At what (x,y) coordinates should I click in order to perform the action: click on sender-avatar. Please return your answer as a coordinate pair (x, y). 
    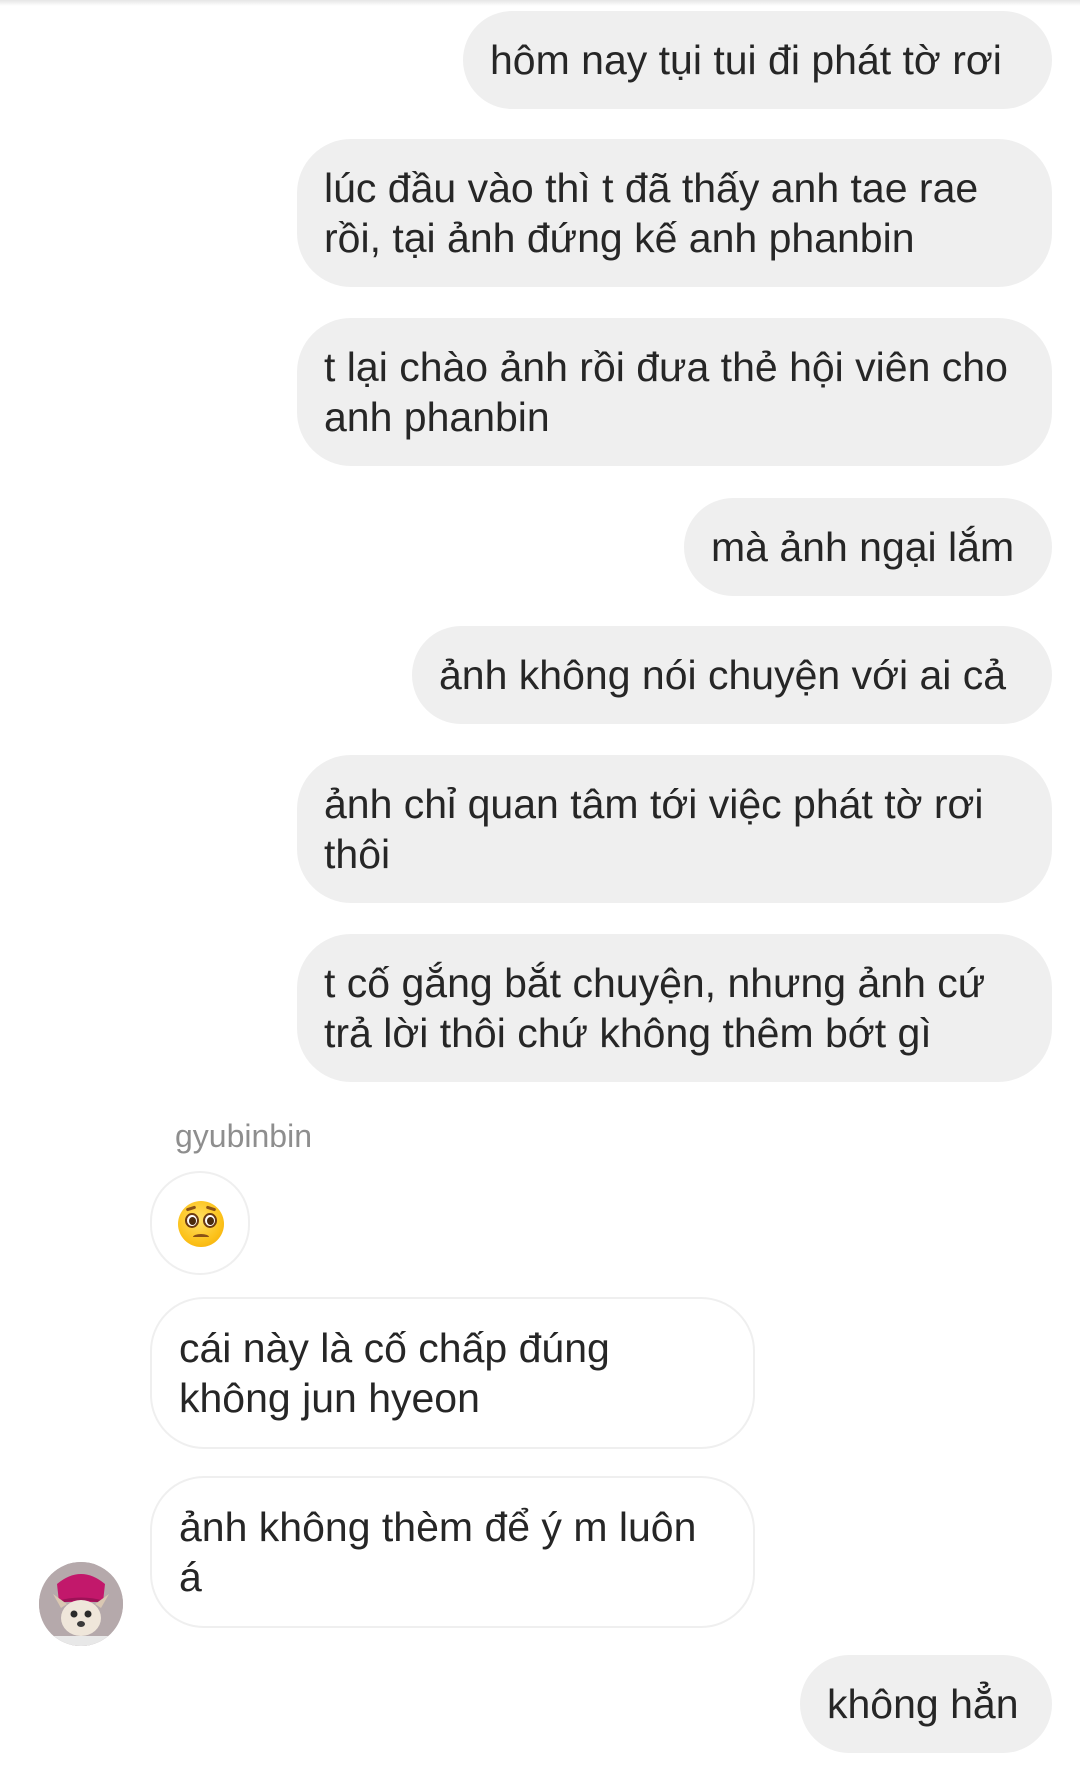
    Looking at the image, I should click on (81, 1604).